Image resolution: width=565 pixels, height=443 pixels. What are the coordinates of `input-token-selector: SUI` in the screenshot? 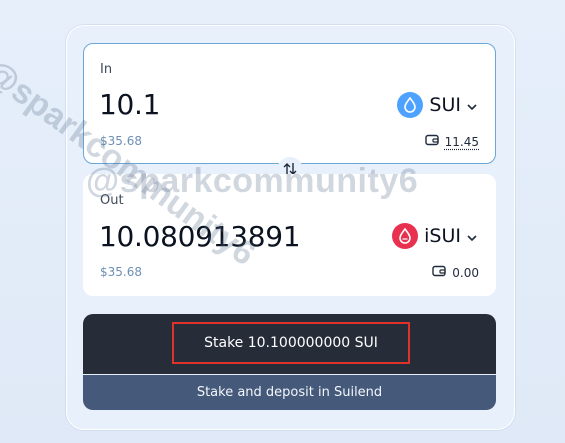 It's located at (437, 105).